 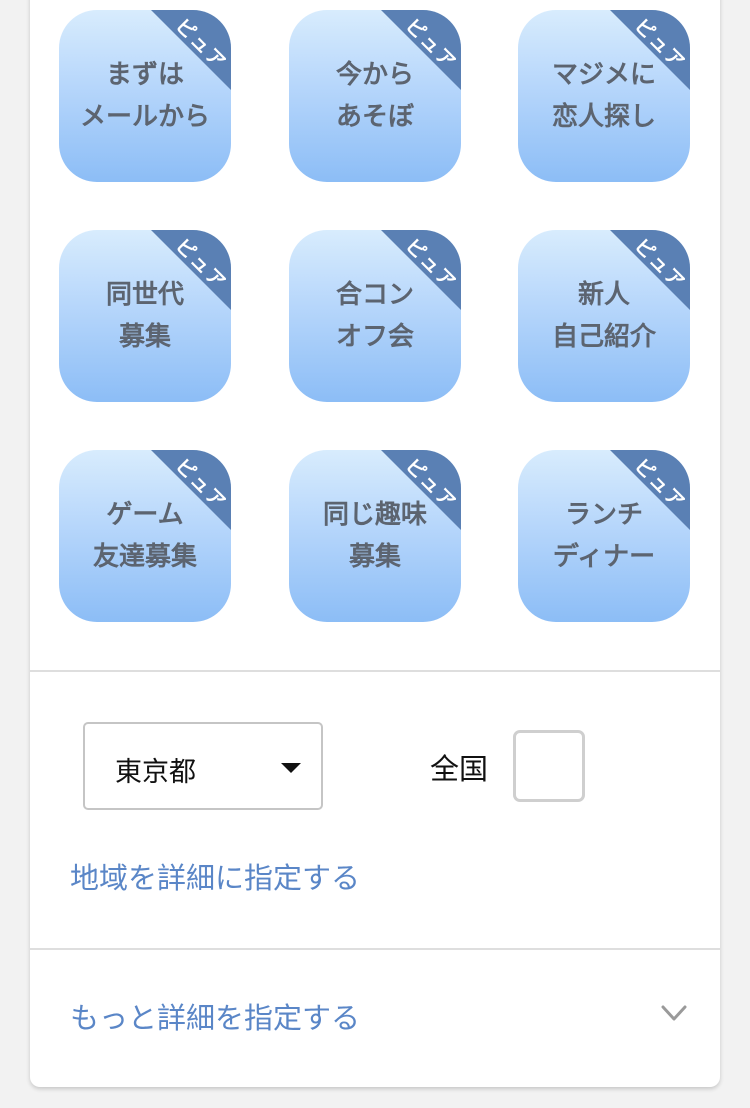 I want to click on category-tile-lunch-dinner: ピュア ランチ ディナー, so click(x=604, y=536).